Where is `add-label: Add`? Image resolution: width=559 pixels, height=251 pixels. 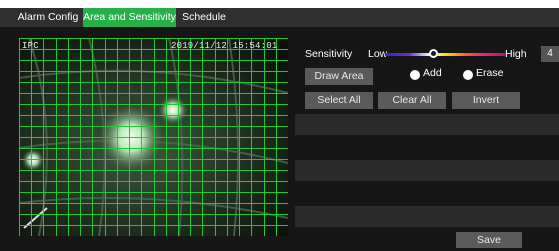 add-label: Add is located at coordinates (432, 73).